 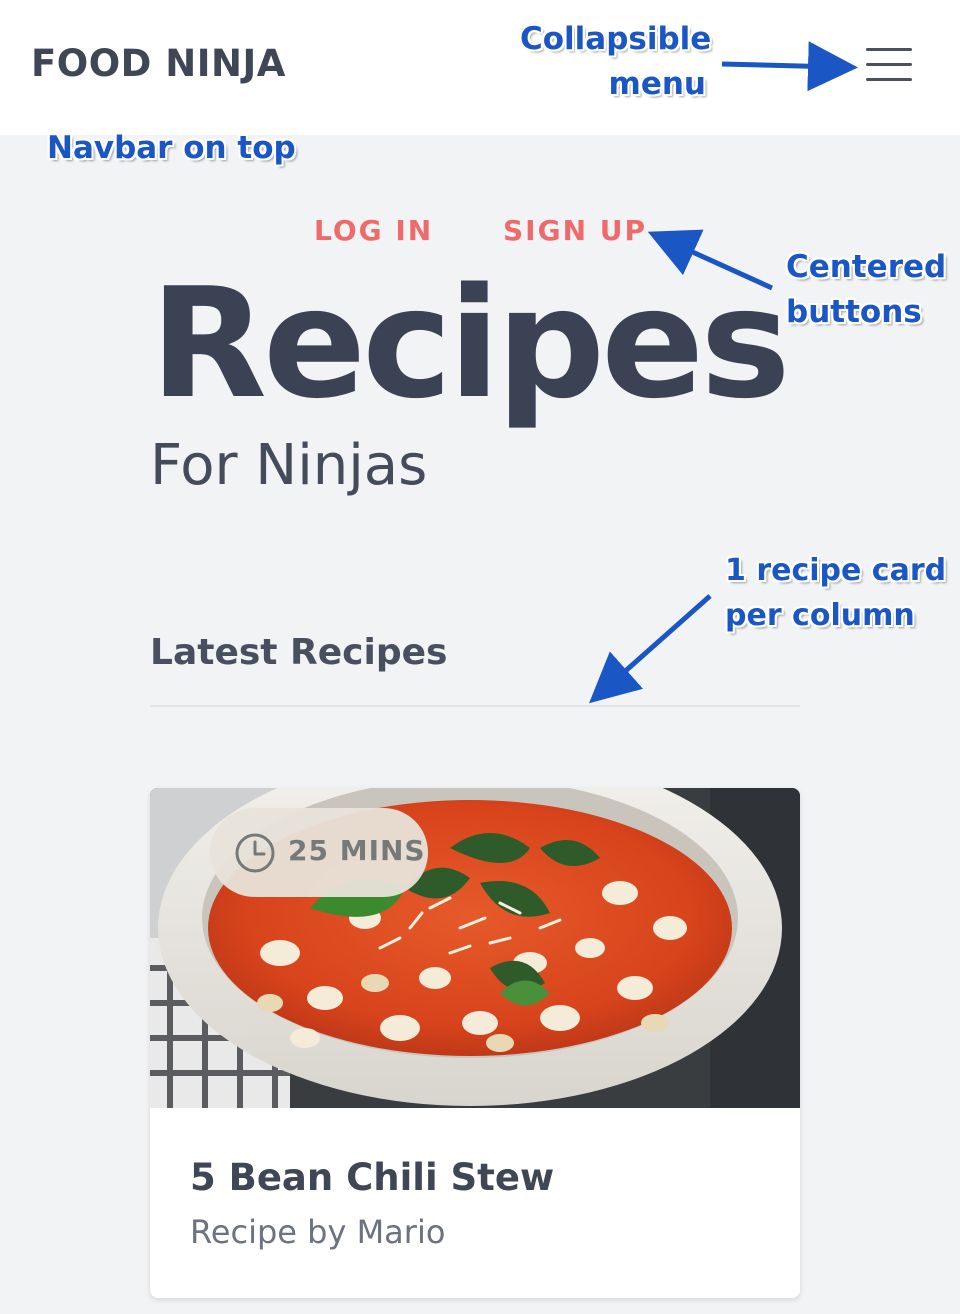 What do you see at coordinates (158, 63) in the screenshot?
I see `brand-logo-text: FOOD NINJA` at bounding box center [158, 63].